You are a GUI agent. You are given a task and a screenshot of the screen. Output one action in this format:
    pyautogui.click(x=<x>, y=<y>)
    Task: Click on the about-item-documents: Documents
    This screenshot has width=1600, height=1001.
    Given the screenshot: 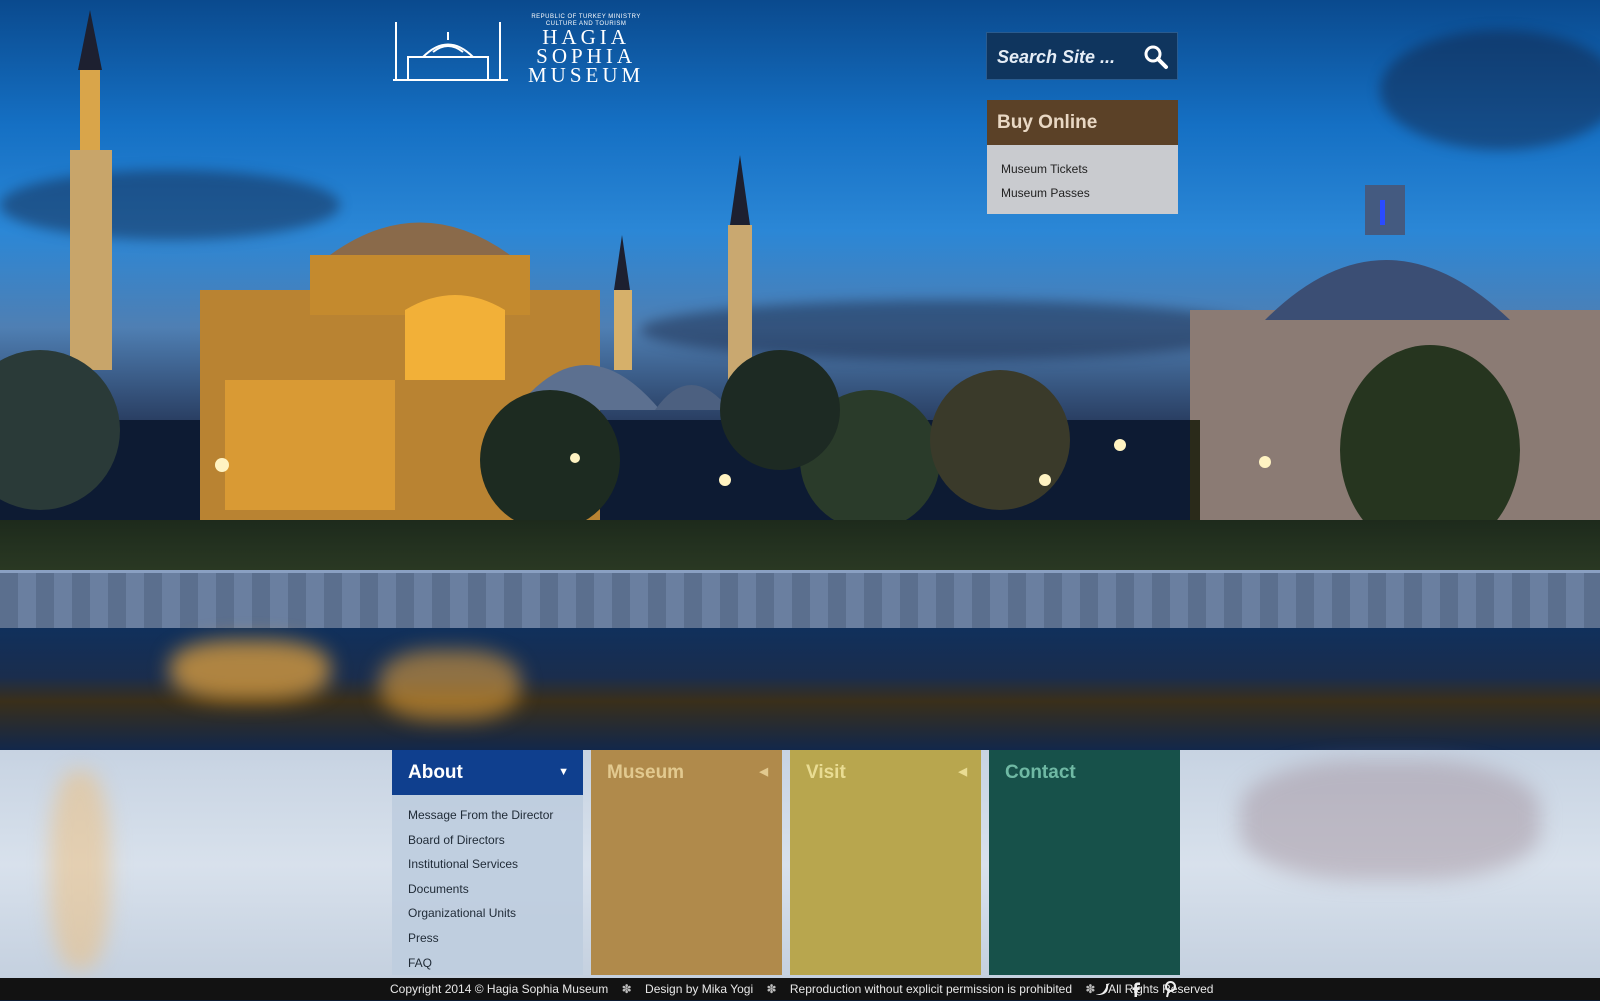 What is the action you would take?
    pyautogui.click(x=487, y=889)
    